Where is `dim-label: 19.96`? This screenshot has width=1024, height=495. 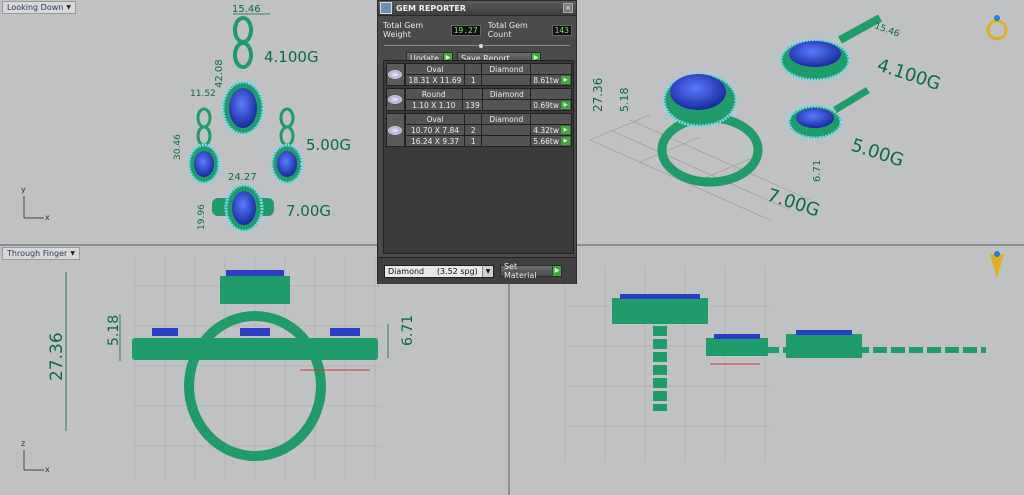
dim-label: 19.96 is located at coordinates (202, 217).